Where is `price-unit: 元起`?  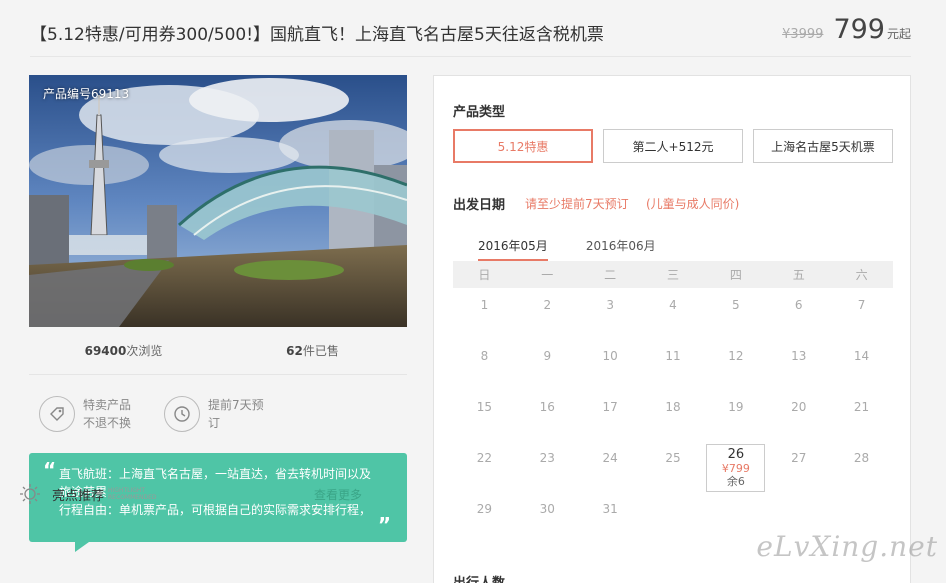 price-unit: 元起 is located at coordinates (898, 34).